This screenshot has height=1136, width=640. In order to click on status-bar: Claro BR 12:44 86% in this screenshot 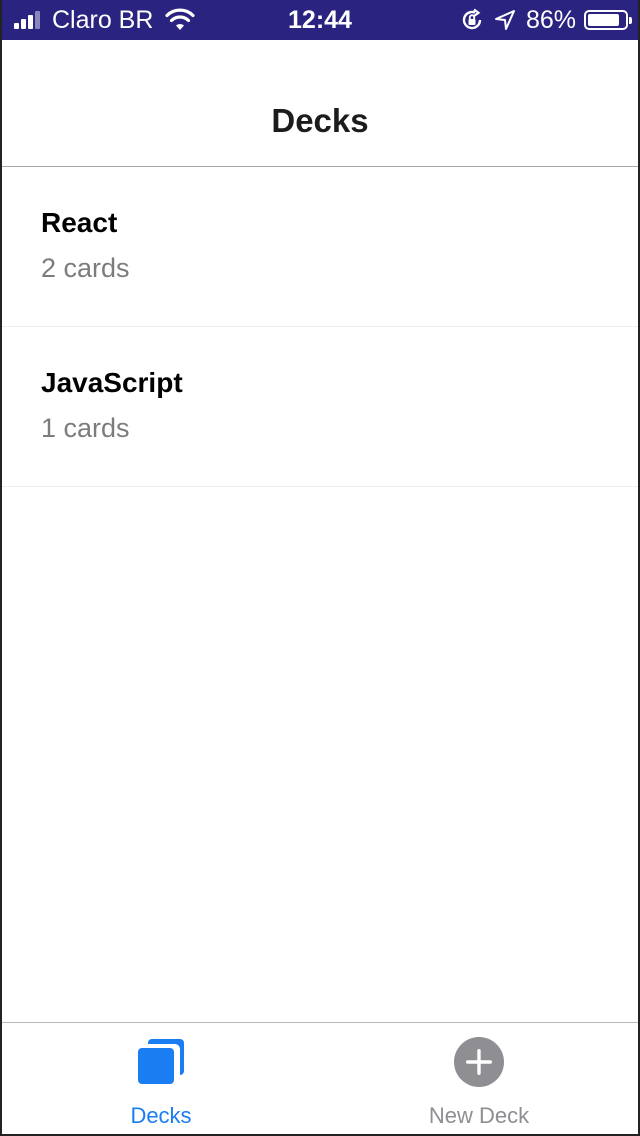, I will do `click(320, 20)`.